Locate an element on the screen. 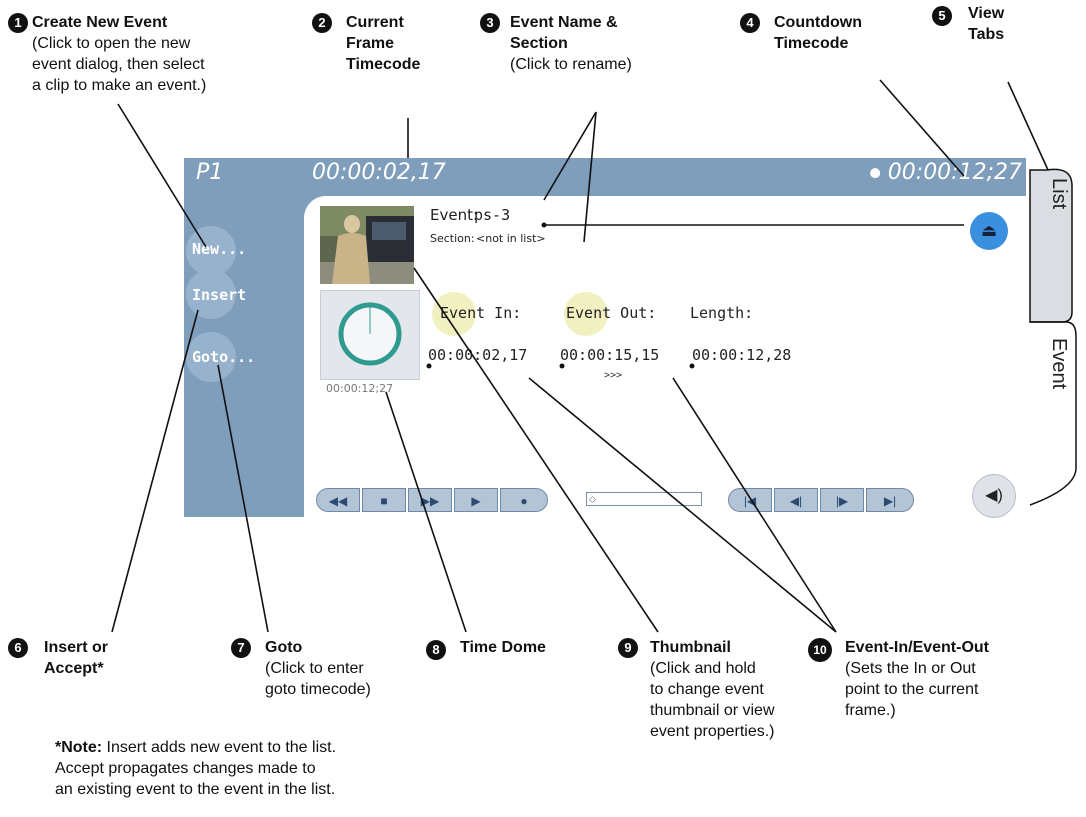 The height and width of the screenshot is (817, 1086). footnote-line: Insert adds new event to the list. is located at coordinates (219, 747).